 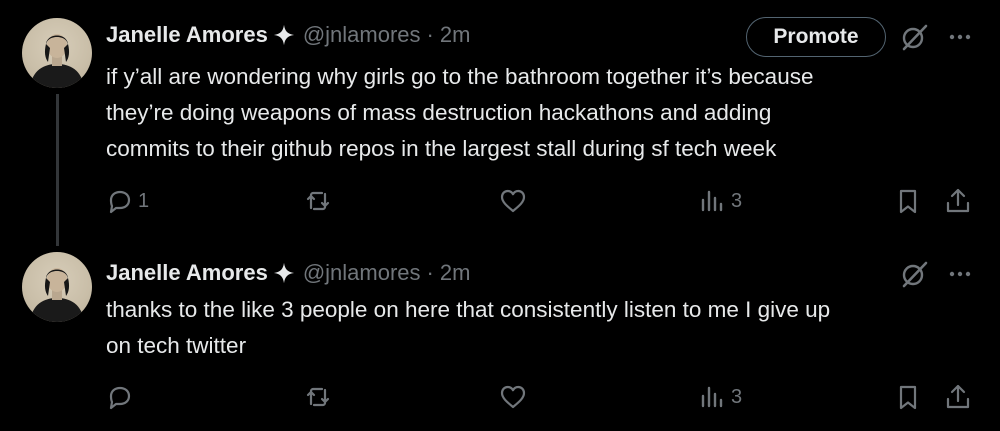 What do you see at coordinates (57, 170) in the screenshot?
I see `thread-line` at bounding box center [57, 170].